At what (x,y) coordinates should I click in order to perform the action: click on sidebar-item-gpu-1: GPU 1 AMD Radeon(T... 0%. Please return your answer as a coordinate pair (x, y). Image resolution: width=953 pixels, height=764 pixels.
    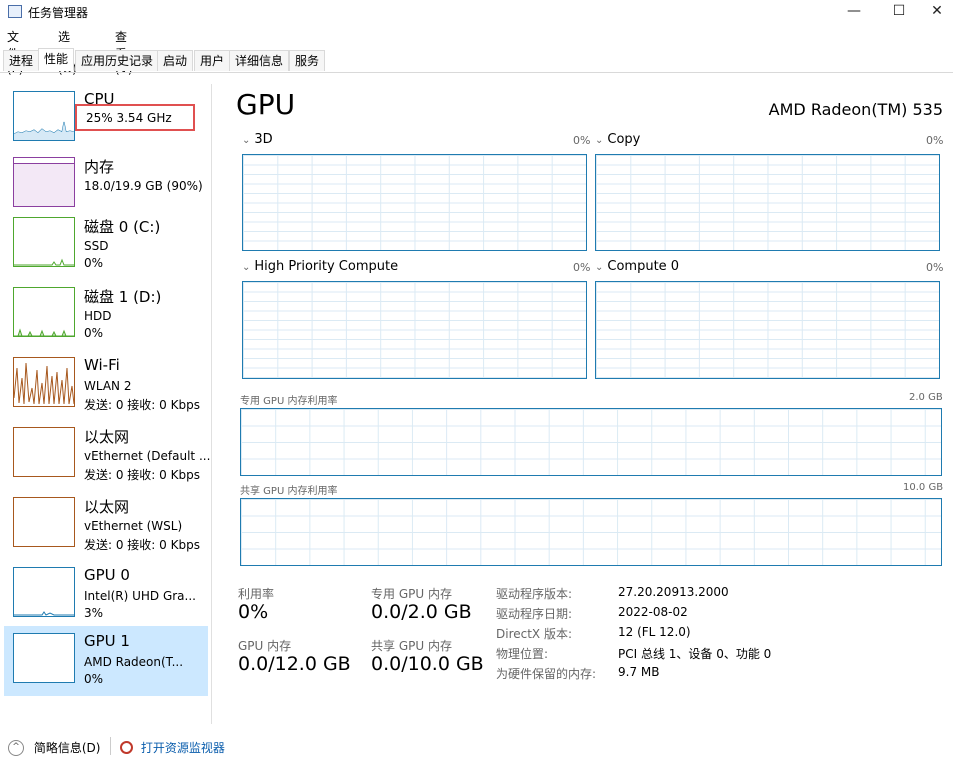
    Looking at the image, I should click on (106, 661).